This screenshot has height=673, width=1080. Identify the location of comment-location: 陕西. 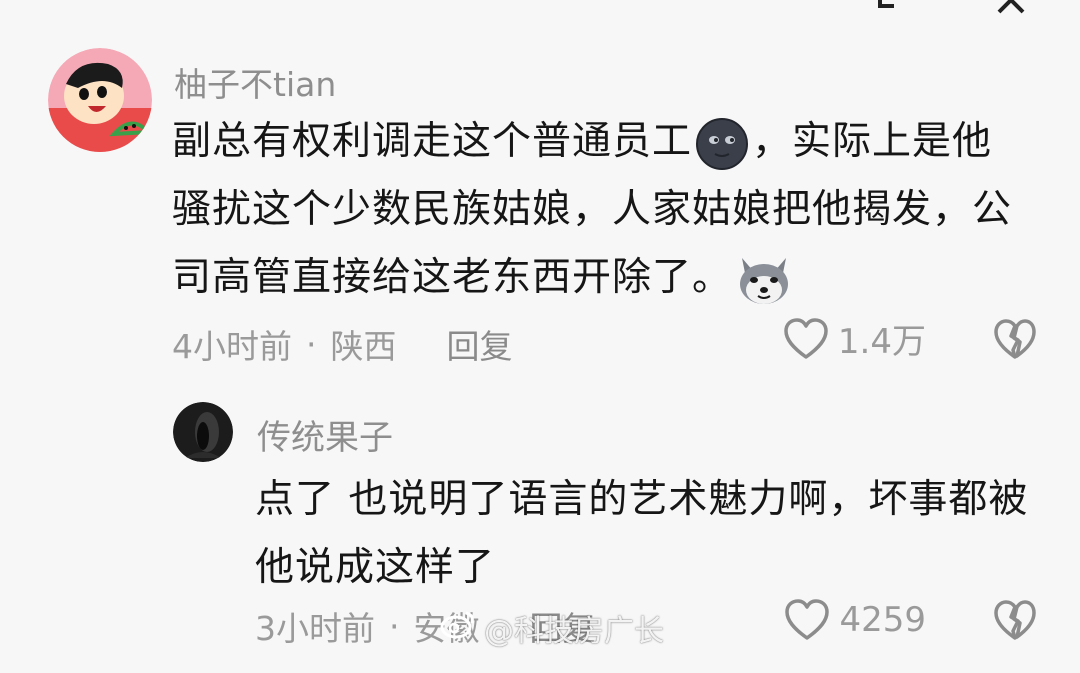
(363, 346).